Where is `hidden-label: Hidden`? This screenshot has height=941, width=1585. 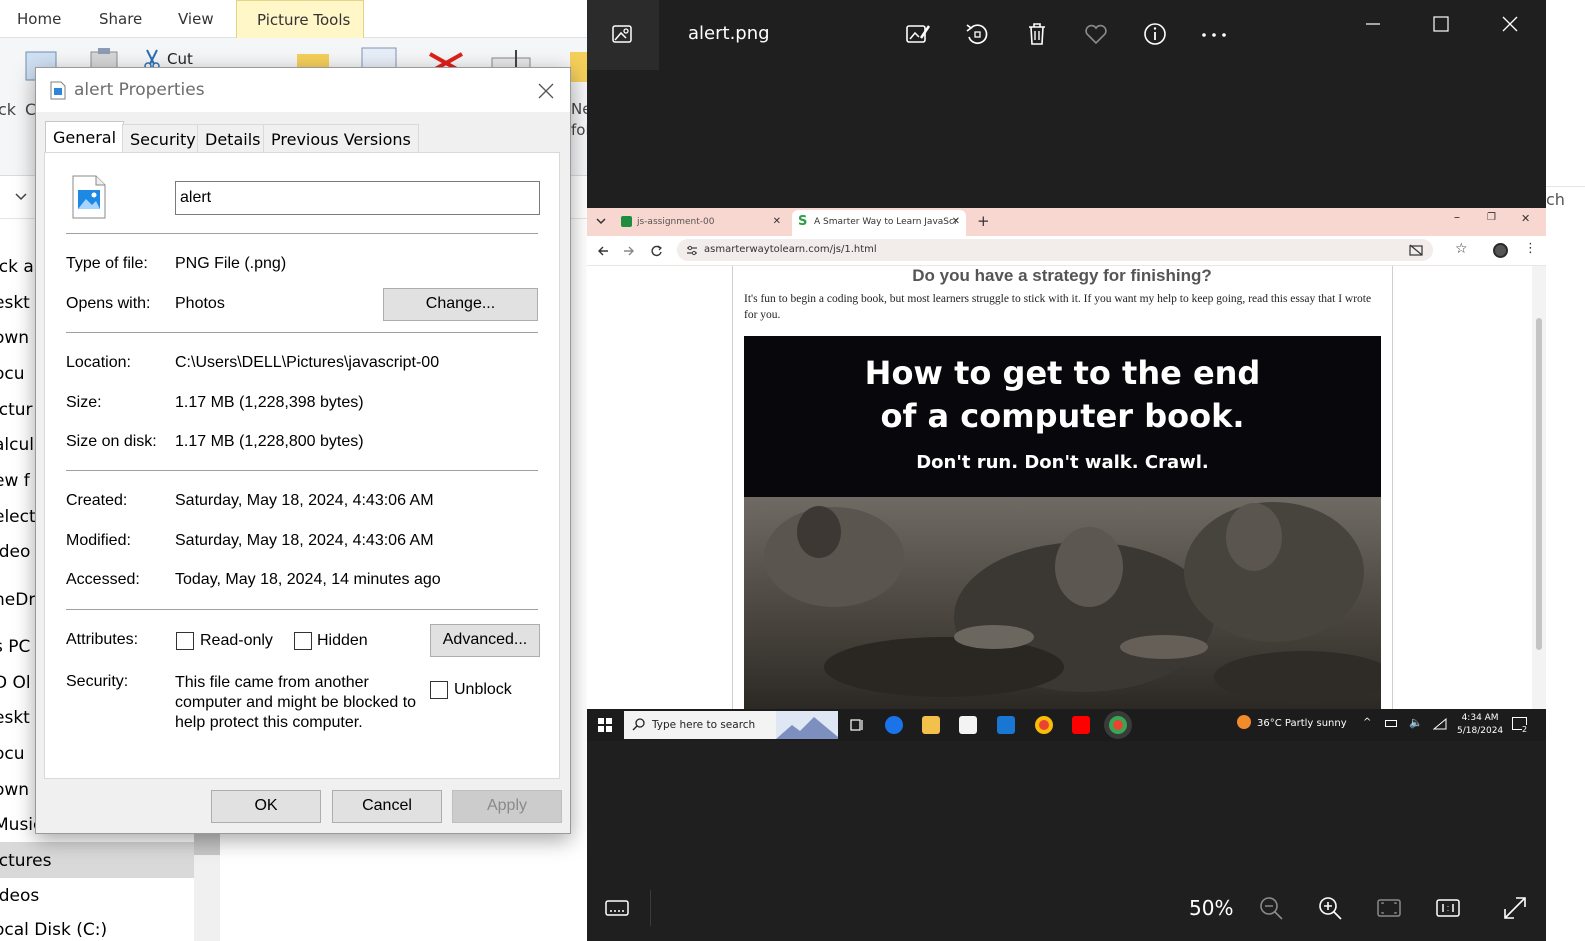
hidden-label: Hidden is located at coordinates (342, 641).